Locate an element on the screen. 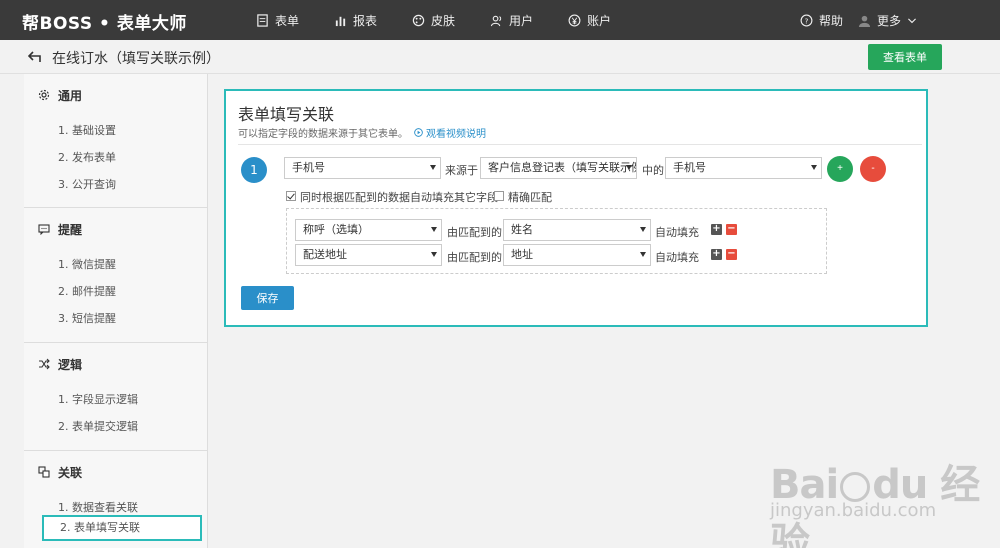 The height and width of the screenshot is (548, 1000). nav-account: 账户 is located at coordinates (589, 20).